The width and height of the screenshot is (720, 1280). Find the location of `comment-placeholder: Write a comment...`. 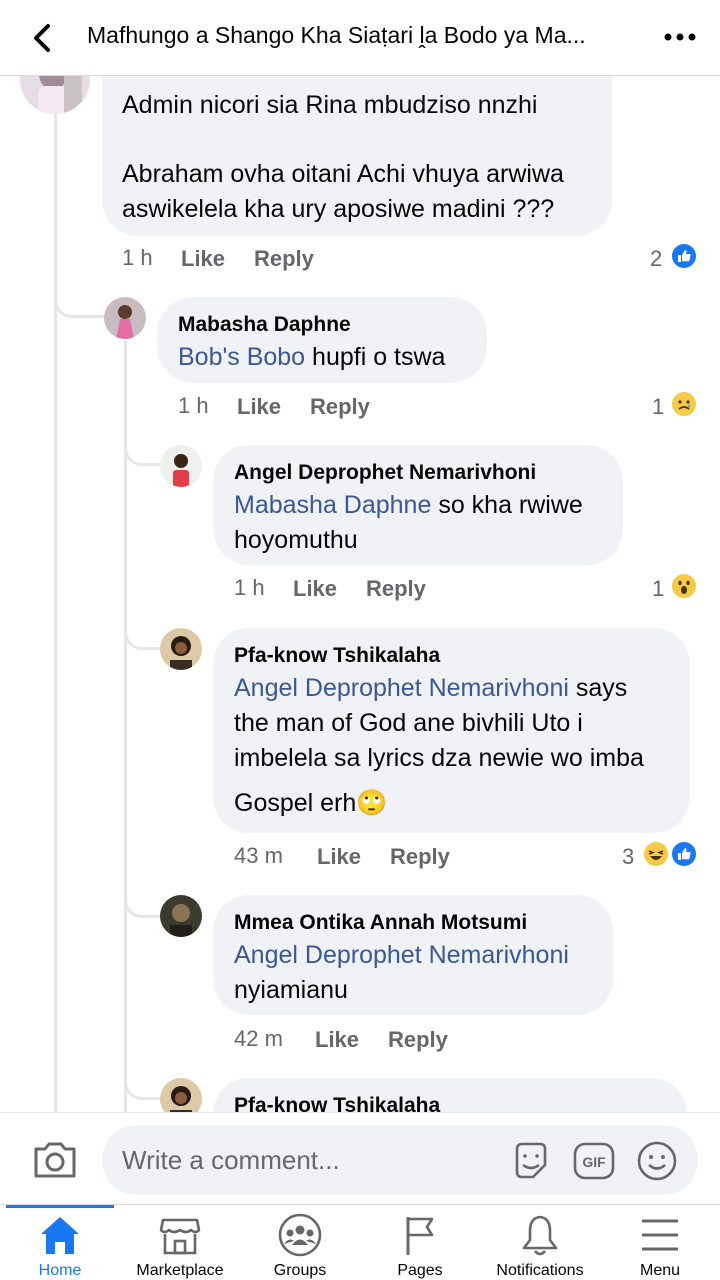

comment-placeholder: Write a comment... is located at coordinates (231, 1160).